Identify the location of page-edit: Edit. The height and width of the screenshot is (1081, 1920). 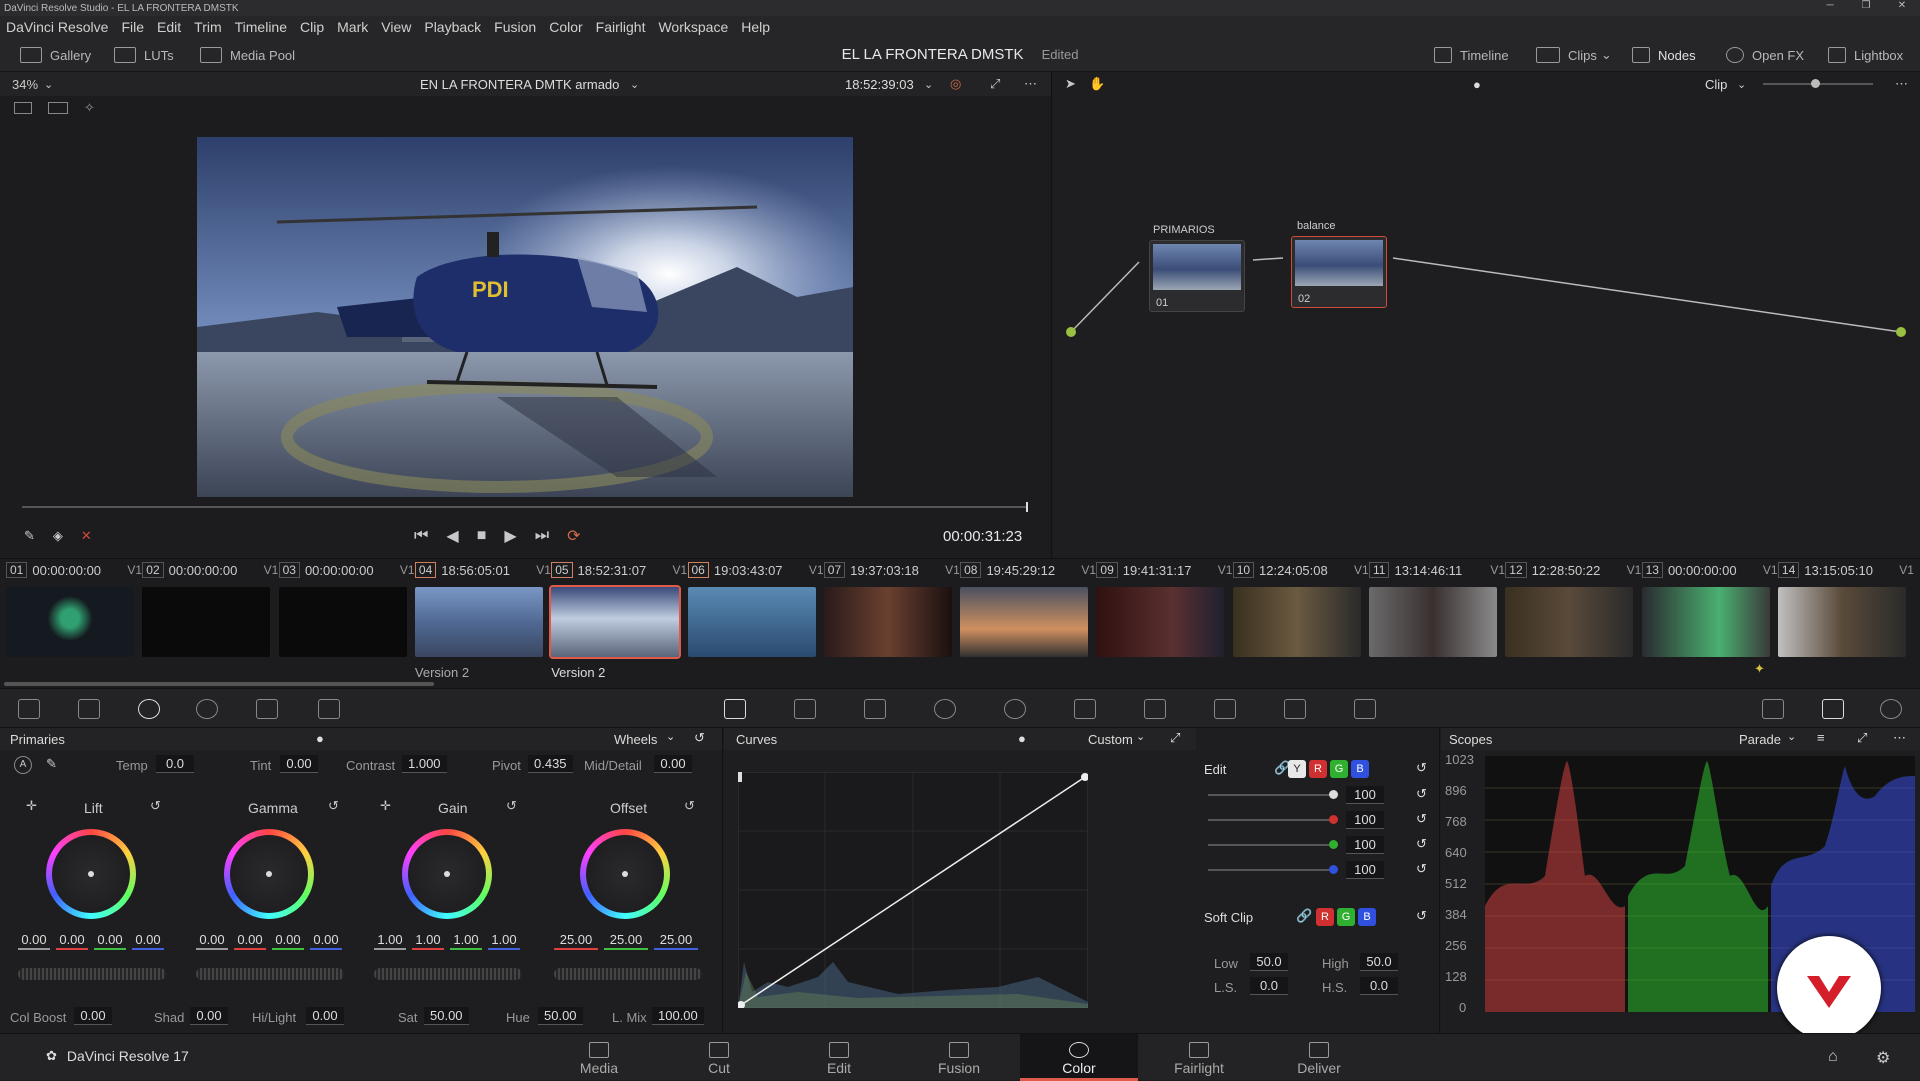
(839, 1057).